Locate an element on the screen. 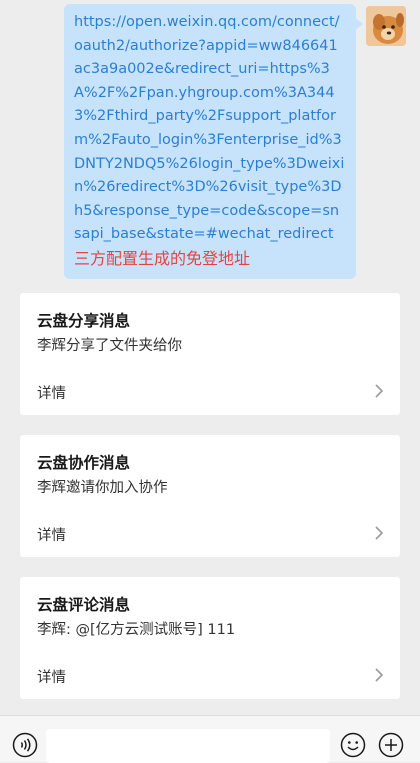 The image size is (420, 763). message-note: 三方配置生成的免登地址 is located at coordinates (162, 258).